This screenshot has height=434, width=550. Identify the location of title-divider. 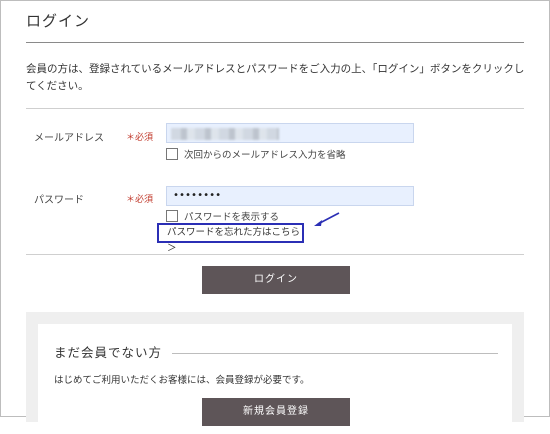
(275, 42).